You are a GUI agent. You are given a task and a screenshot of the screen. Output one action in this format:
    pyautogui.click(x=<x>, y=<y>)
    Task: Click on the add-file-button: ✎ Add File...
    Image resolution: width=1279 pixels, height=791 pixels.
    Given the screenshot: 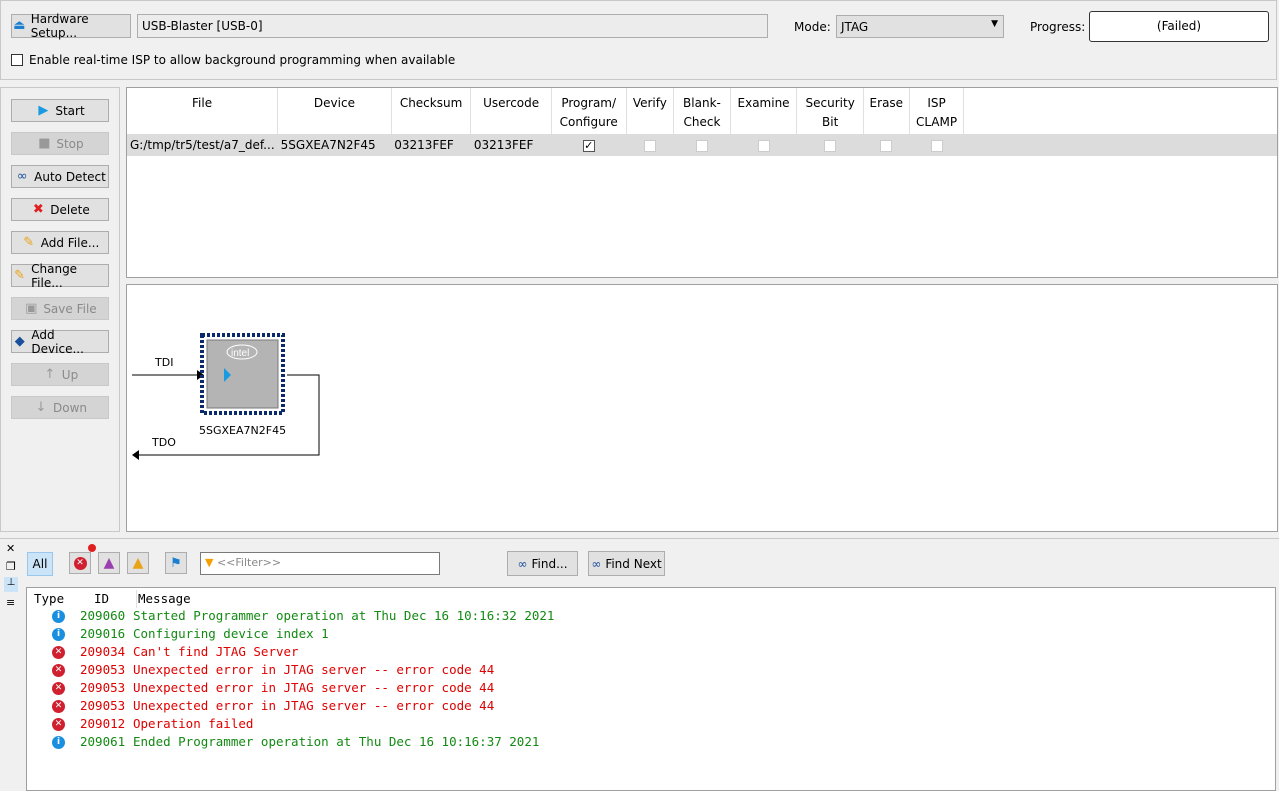 What is the action you would take?
    pyautogui.click(x=60, y=242)
    